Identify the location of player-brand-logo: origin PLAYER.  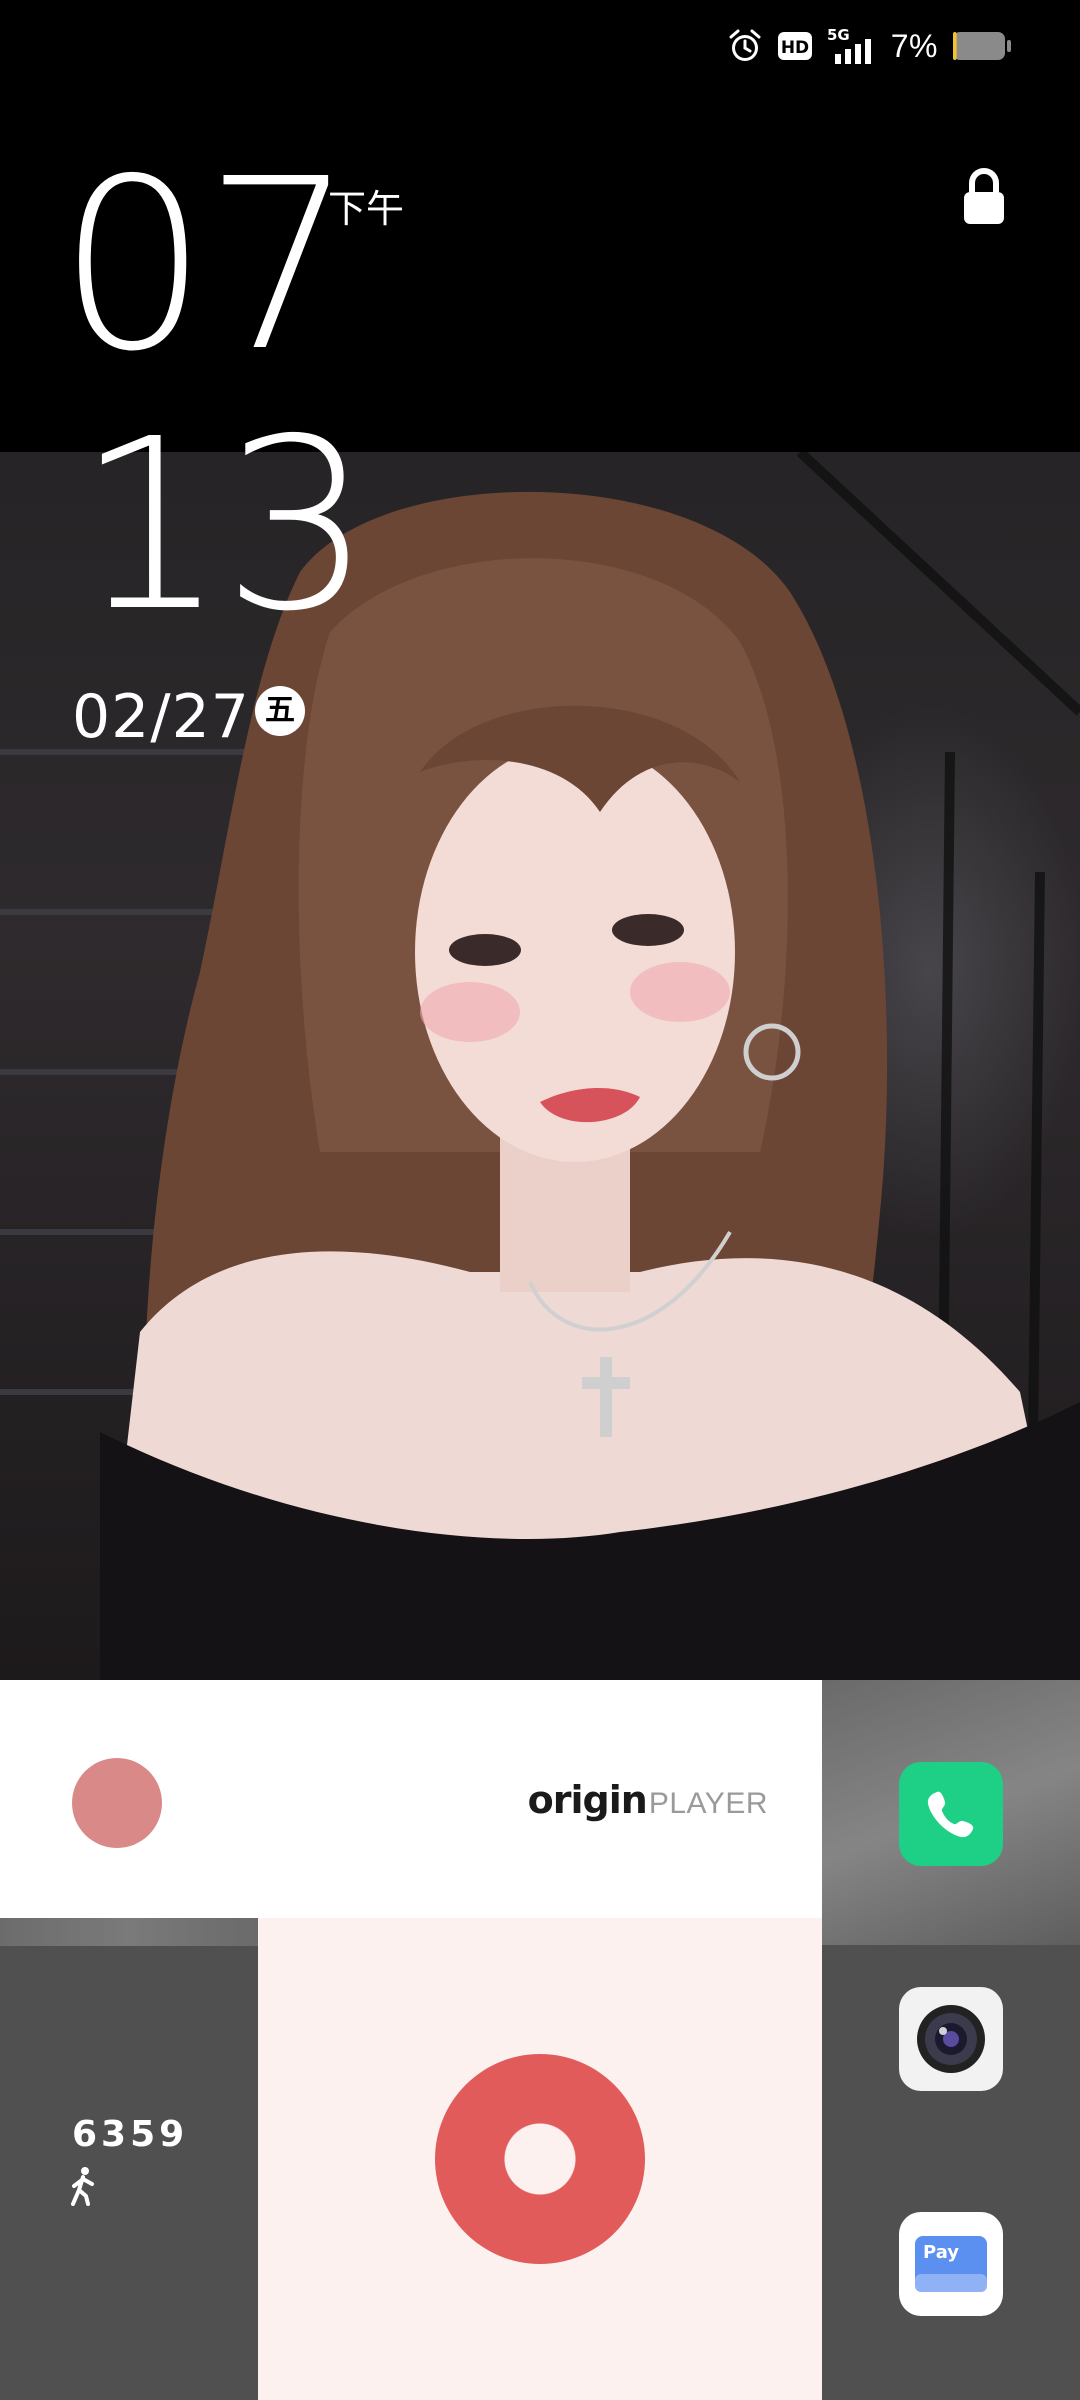
(648, 1800).